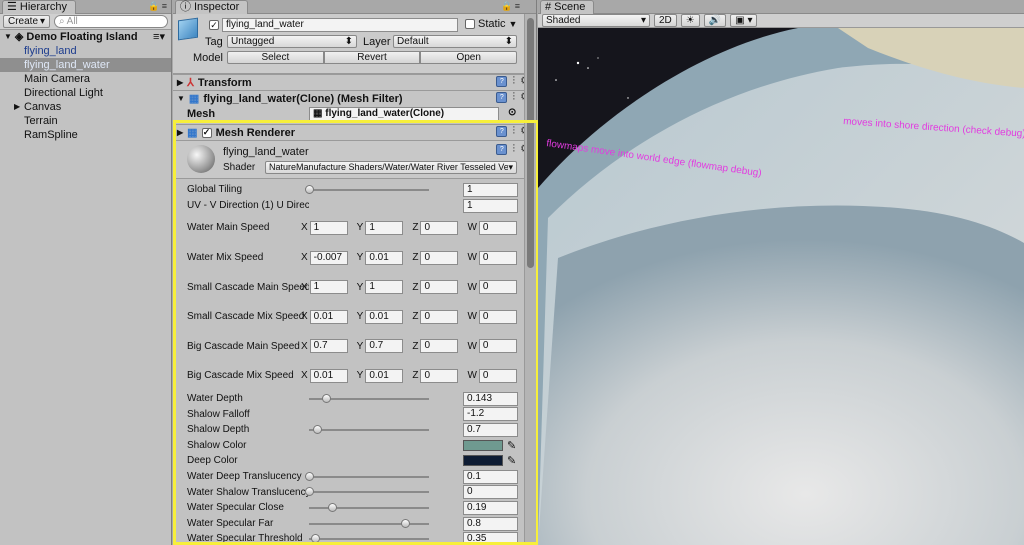  Describe the element at coordinates (372, 57) in the screenshot. I see `model-revert-button: Revert` at that location.